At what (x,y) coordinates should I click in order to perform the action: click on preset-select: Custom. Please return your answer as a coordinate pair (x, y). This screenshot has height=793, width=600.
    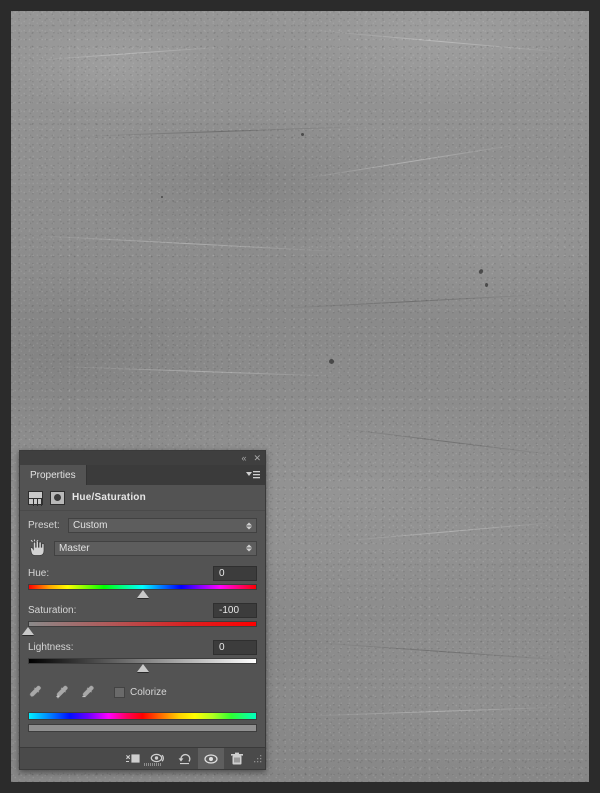
    Looking at the image, I should click on (162, 525).